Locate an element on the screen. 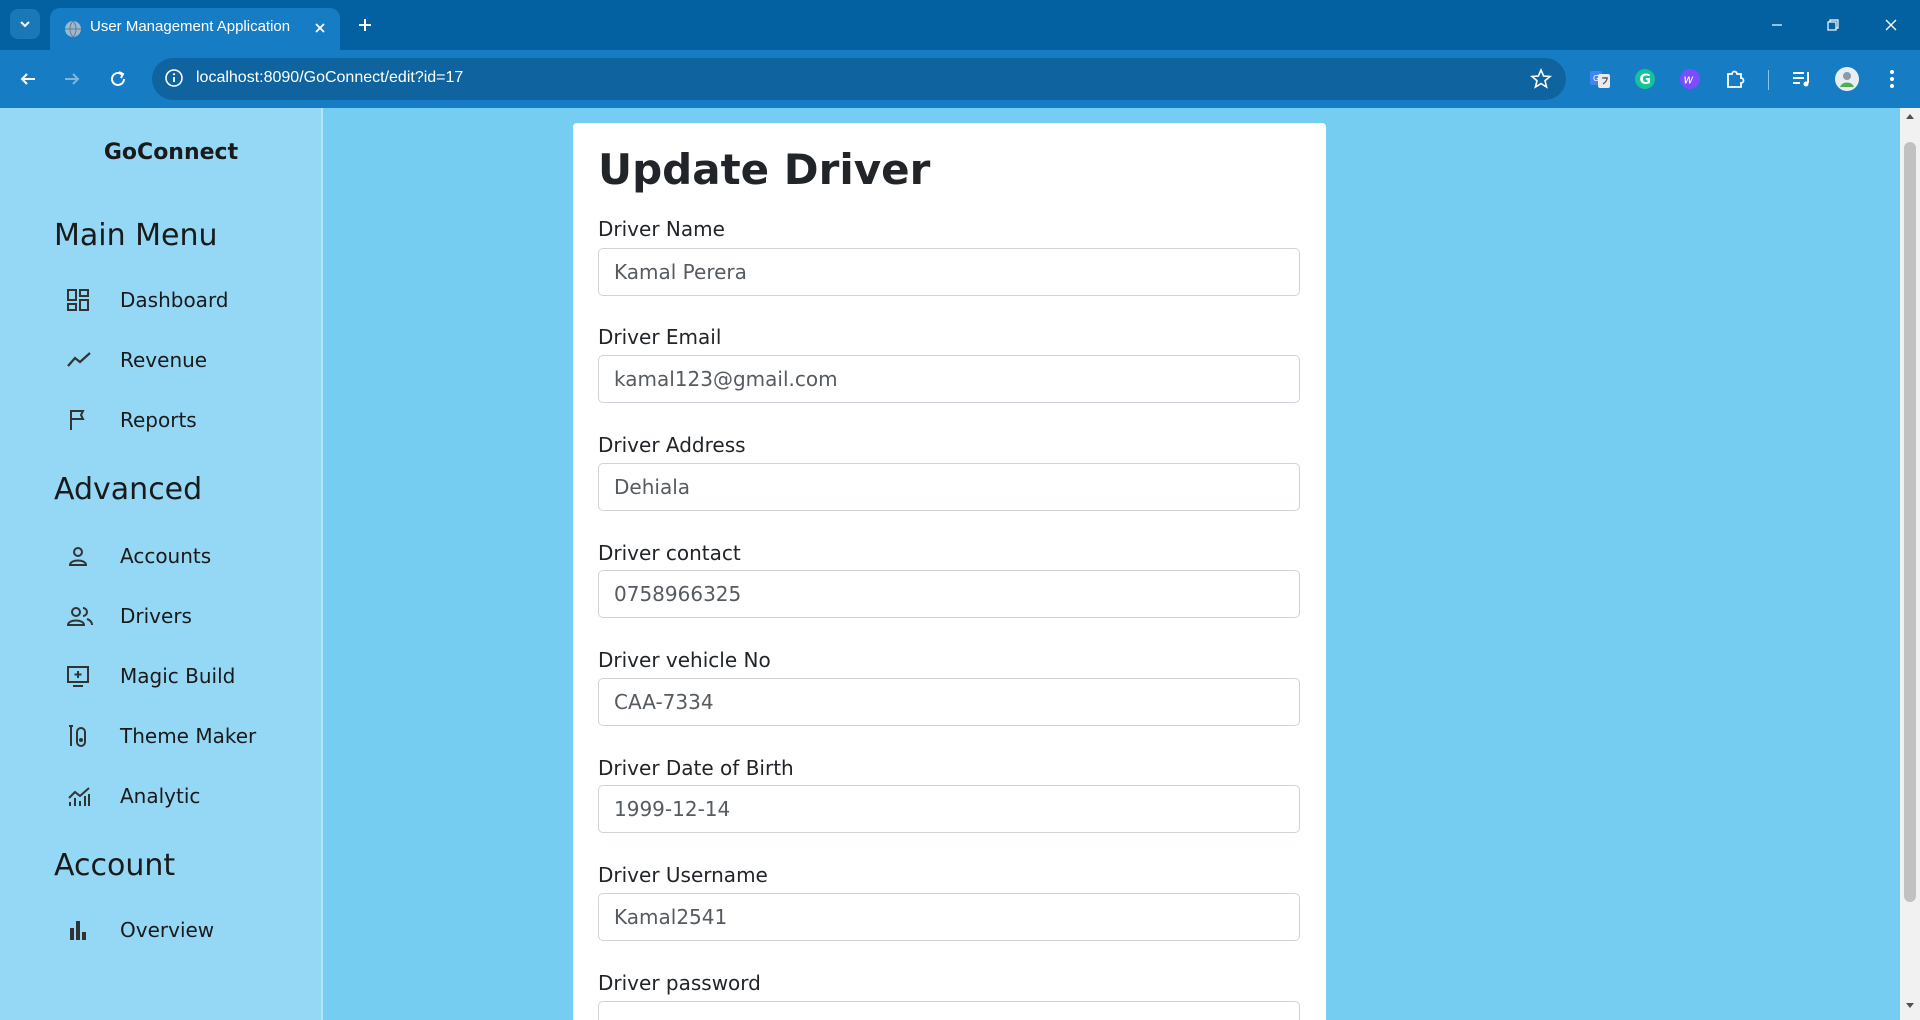 The image size is (1920, 1020). address-bar-url: localhost:8090/GoConnect/edit?id=17 is located at coordinates (329, 78).